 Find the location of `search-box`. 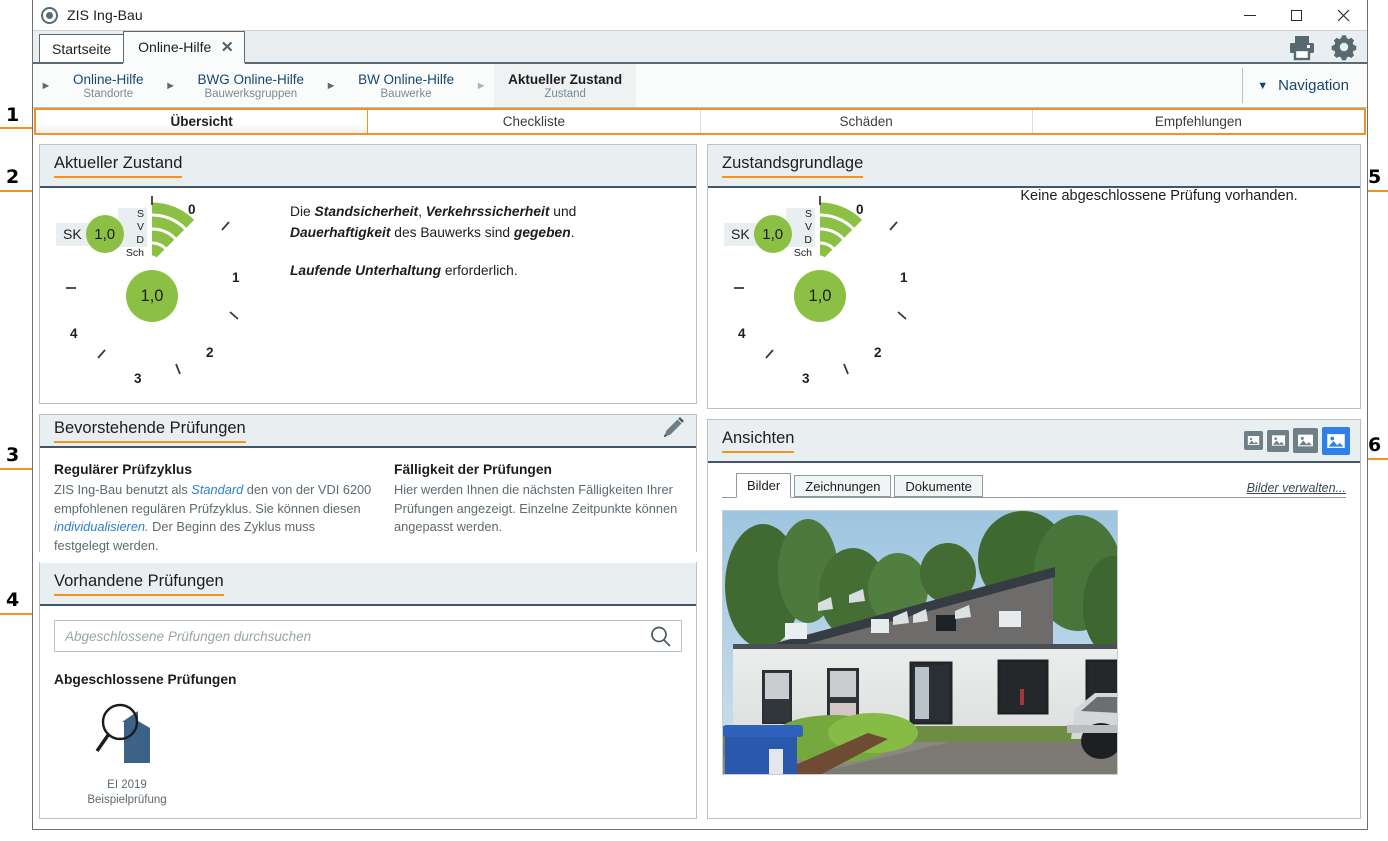

search-box is located at coordinates (368, 637).